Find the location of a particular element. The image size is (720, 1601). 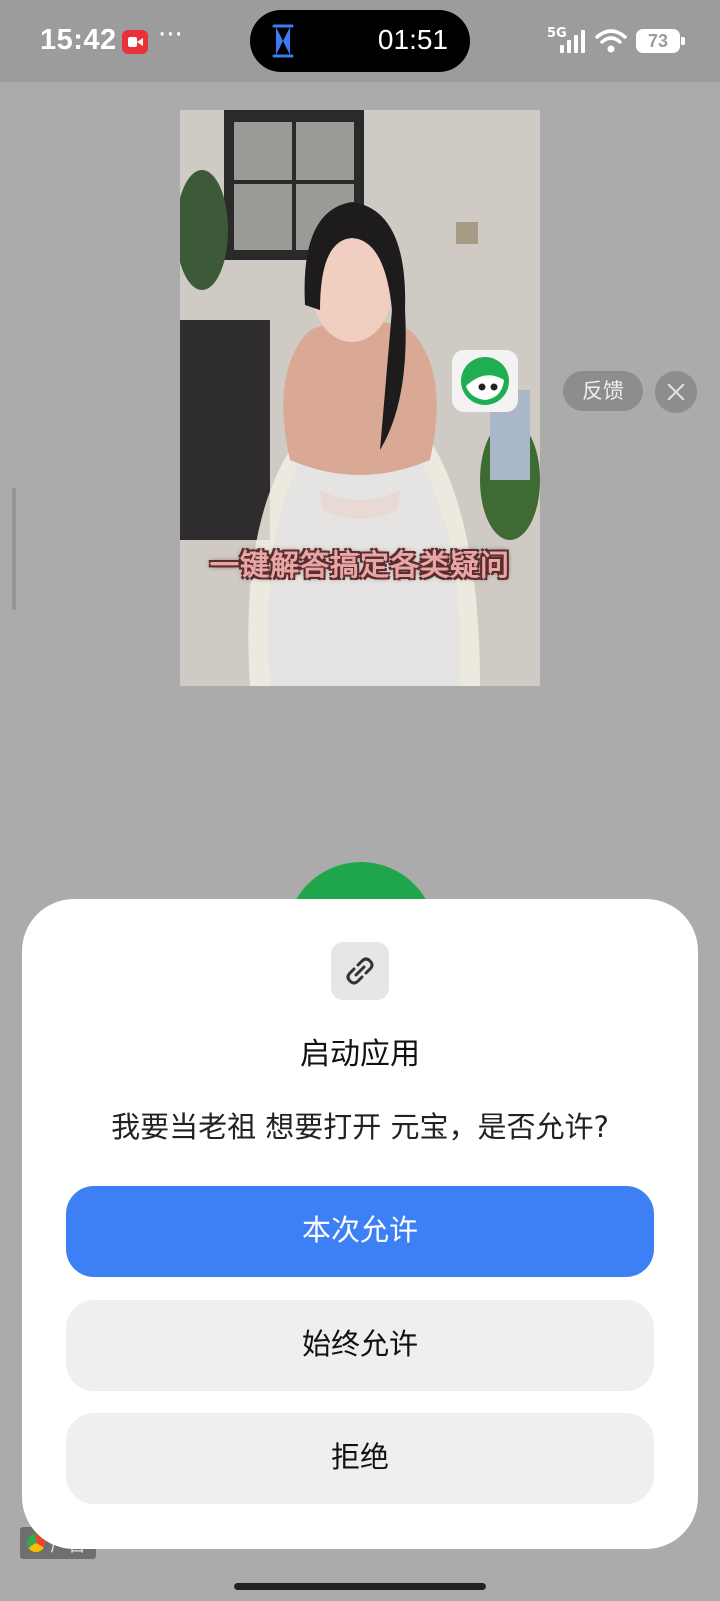

feedback-button: 反馈 is located at coordinates (603, 391).